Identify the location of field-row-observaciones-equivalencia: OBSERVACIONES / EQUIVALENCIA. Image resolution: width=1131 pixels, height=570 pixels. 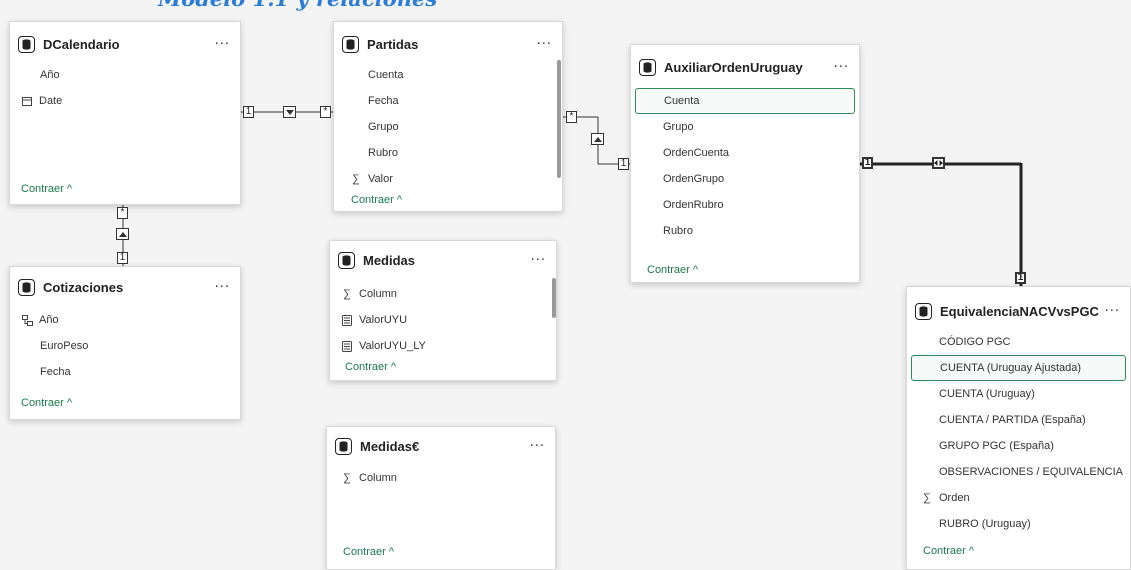
(1018, 472).